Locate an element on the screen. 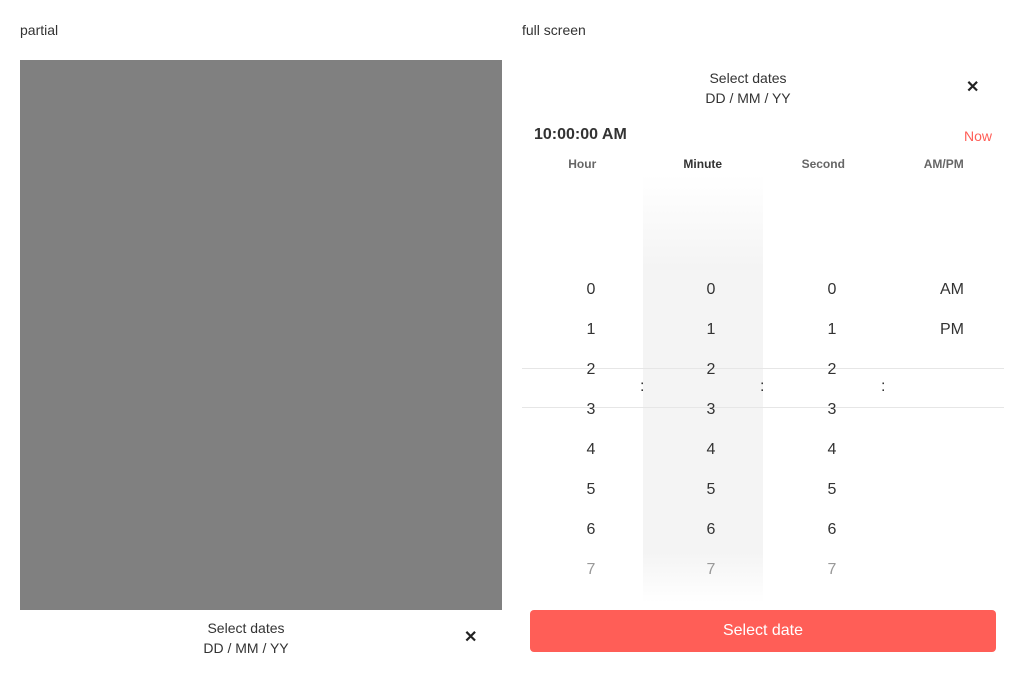 This screenshot has height=680, width=1024. hour-wheel: 01234567 is located at coordinates (591, 430).